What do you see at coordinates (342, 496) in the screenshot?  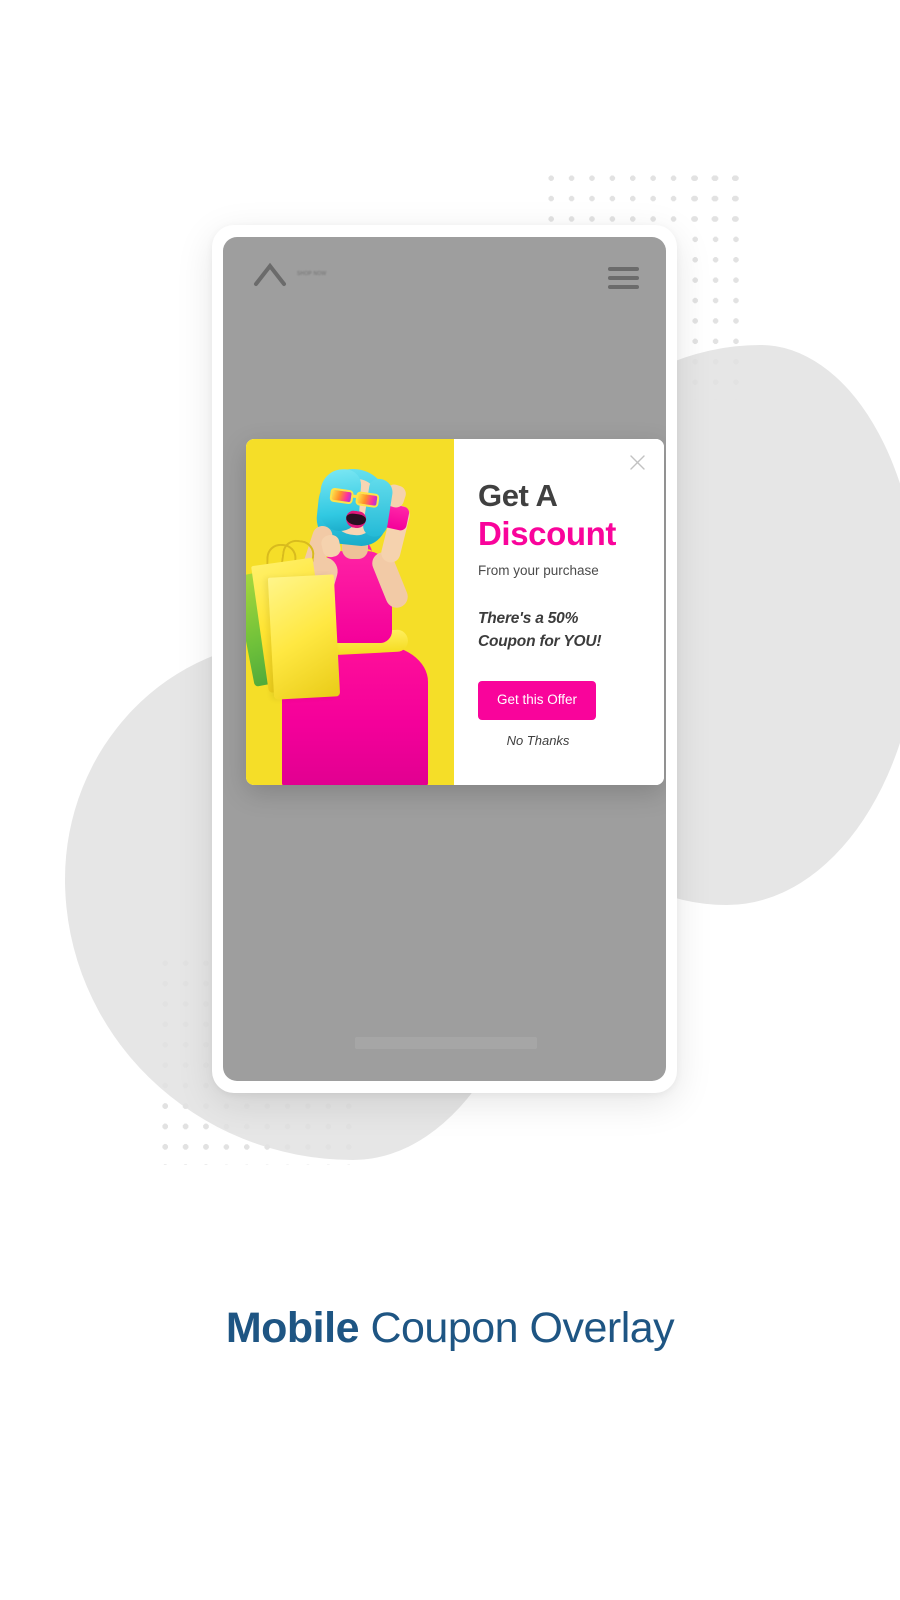 I see `sunglass-lens-left` at bounding box center [342, 496].